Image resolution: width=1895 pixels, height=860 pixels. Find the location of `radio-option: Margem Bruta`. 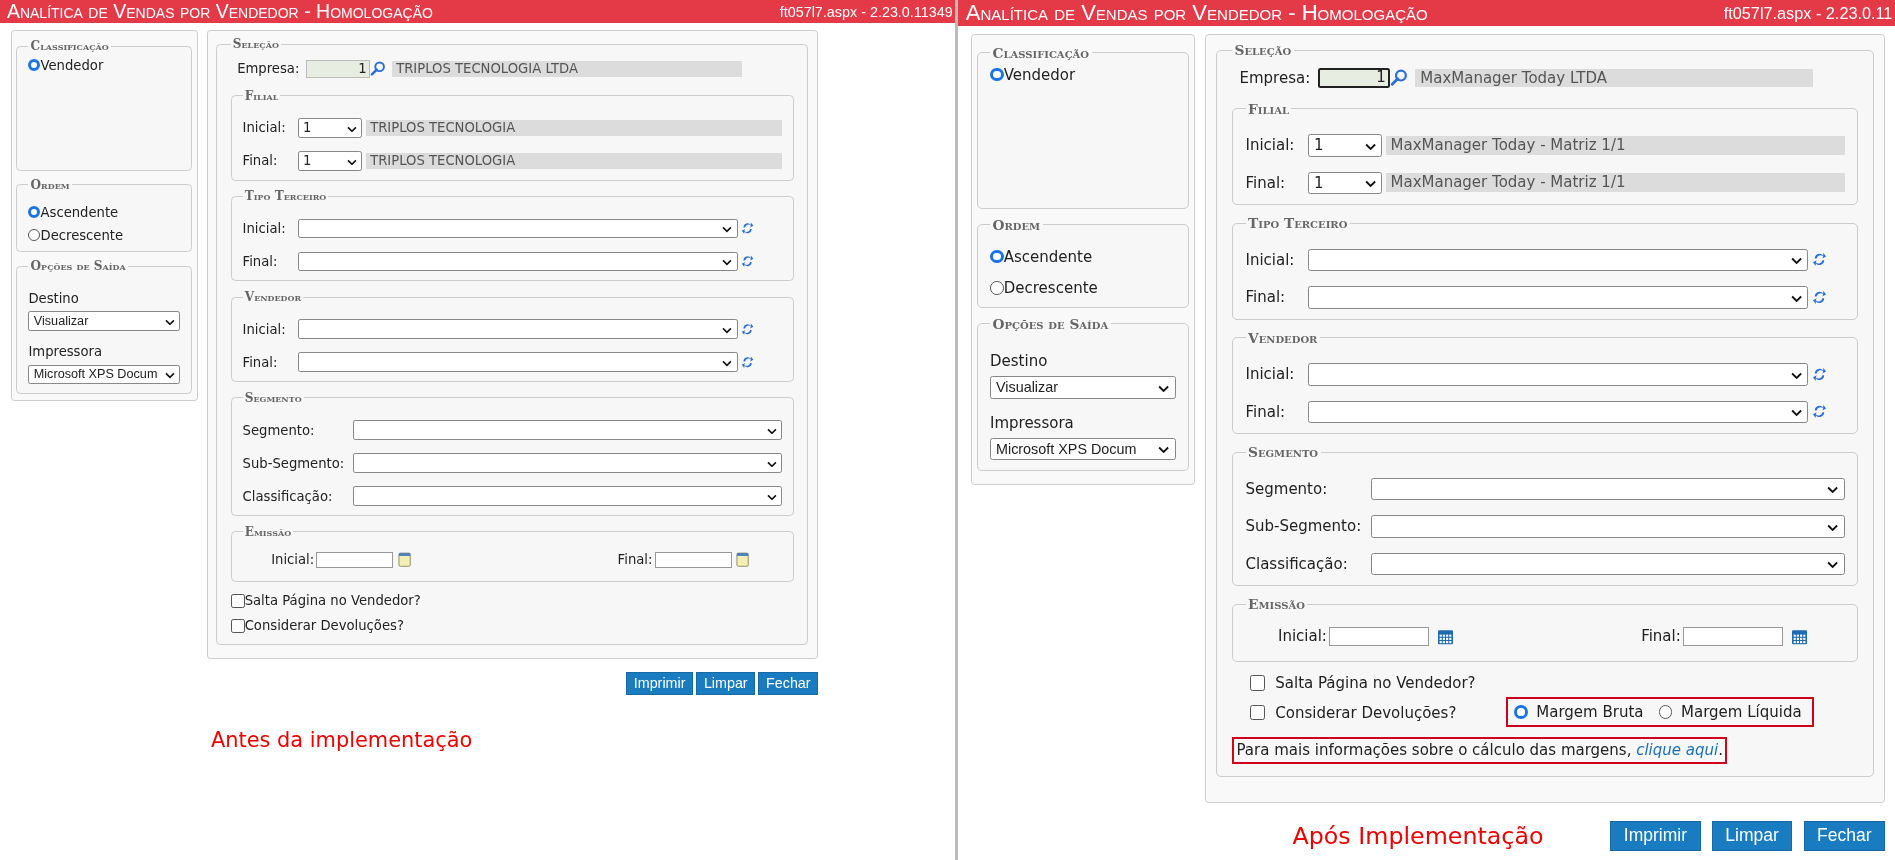

radio-option: Margem Bruta is located at coordinates (1578, 711).